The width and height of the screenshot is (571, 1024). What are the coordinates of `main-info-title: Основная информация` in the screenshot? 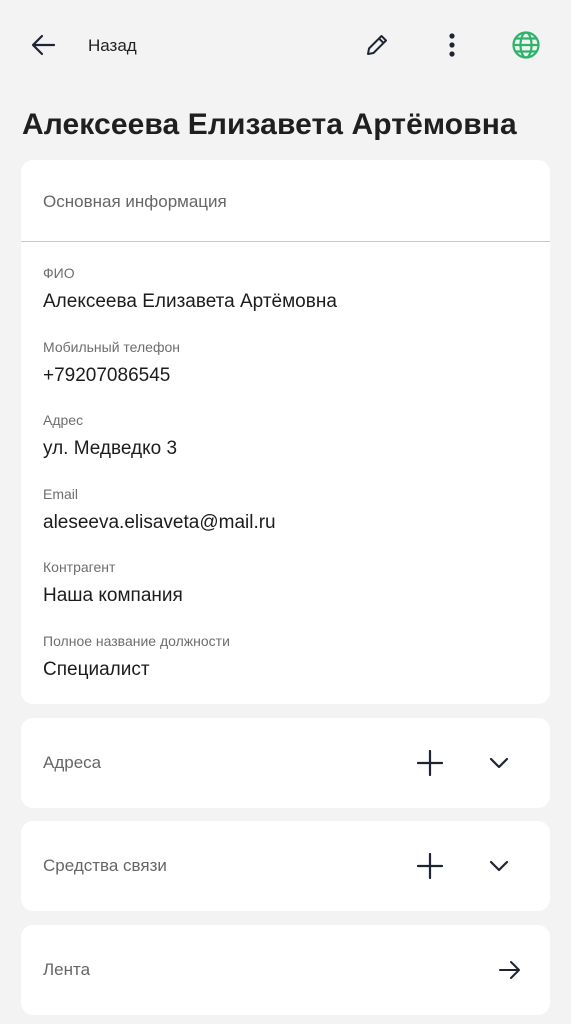 It's located at (135, 201).